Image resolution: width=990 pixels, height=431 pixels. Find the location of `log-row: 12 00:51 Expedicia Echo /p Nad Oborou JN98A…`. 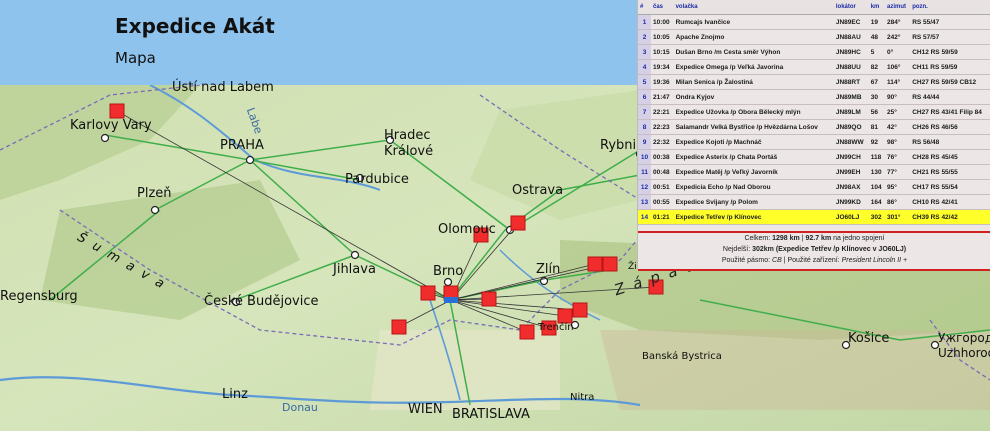

log-row: 12 00:51 Expedicia Echo /p Nad Oborou JN98A… is located at coordinates (814, 187).